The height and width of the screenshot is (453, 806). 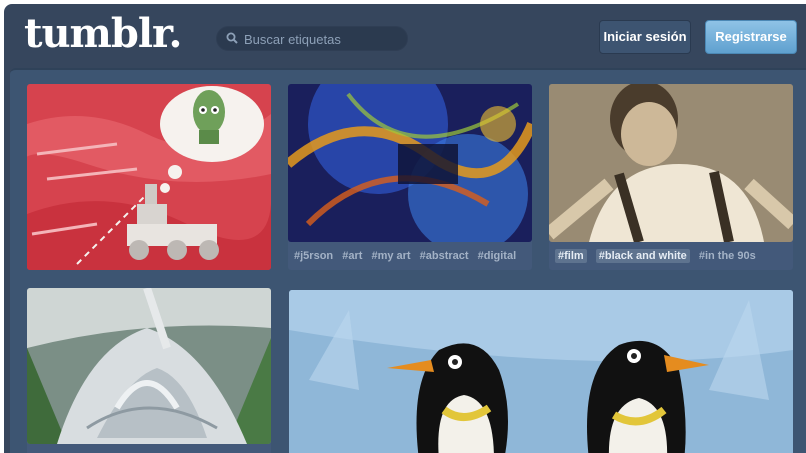 I want to click on post-card: #film #black and white #in the 90s, so click(x=671, y=177).